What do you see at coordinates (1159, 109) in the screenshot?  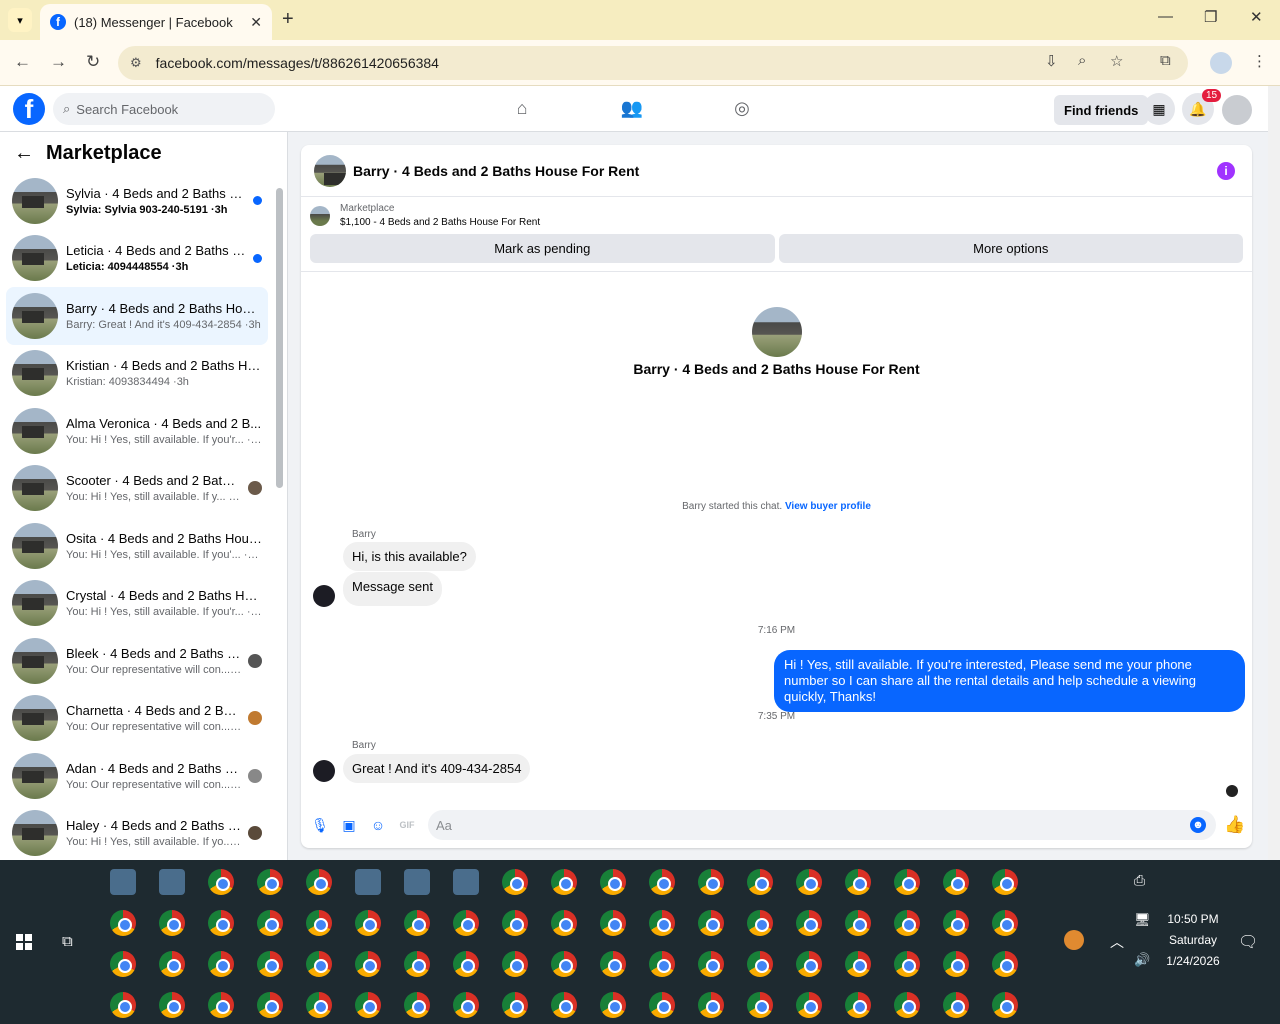 I see `menu-grid-icon: ▦` at bounding box center [1159, 109].